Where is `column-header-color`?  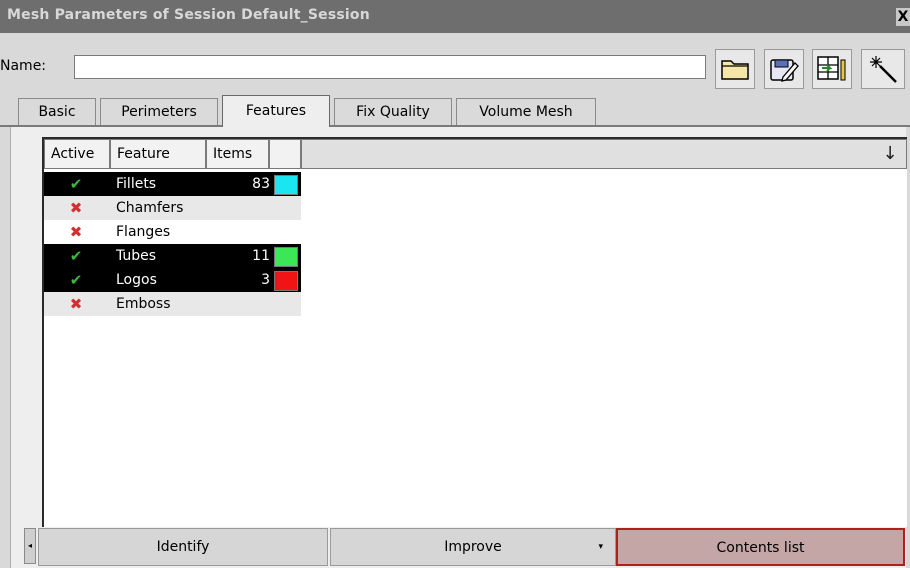
column-header-color is located at coordinates (285, 154).